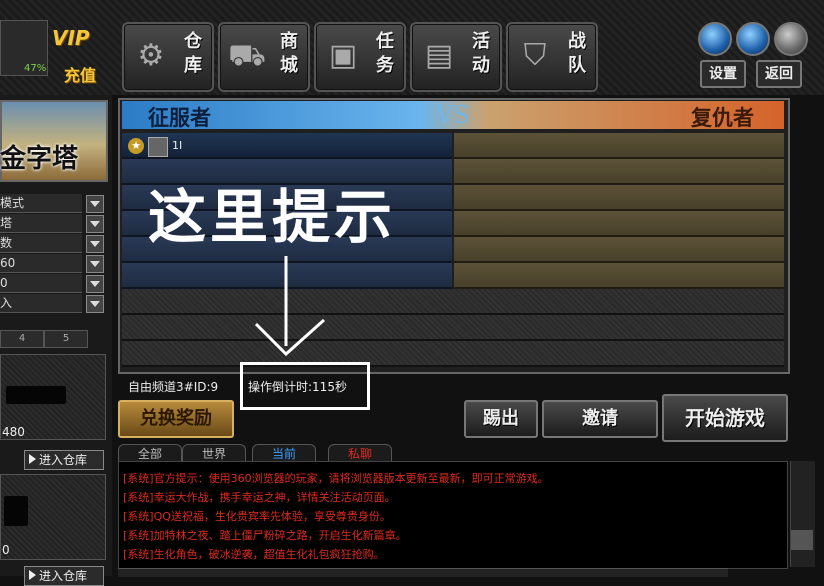 Image resolution: width=824 pixels, height=586 pixels. What do you see at coordinates (39, 159) in the screenshot?
I see `map-name: 金字塔` at bounding box center [39, 159].